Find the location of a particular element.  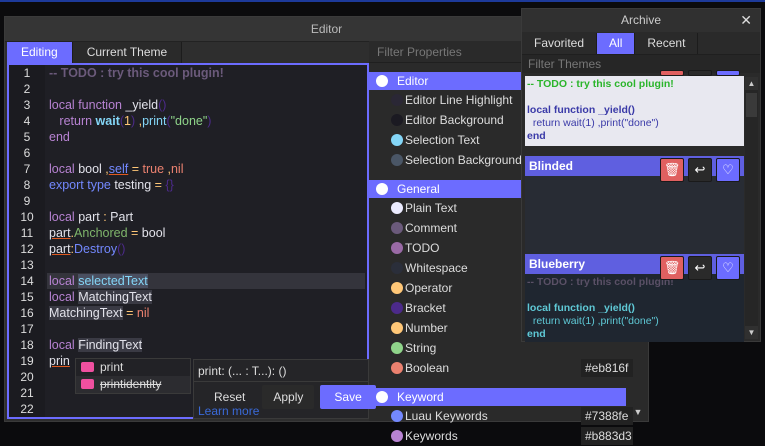

preview-line: return wait(1) ,print("done") is located at coordinates (593, 321).